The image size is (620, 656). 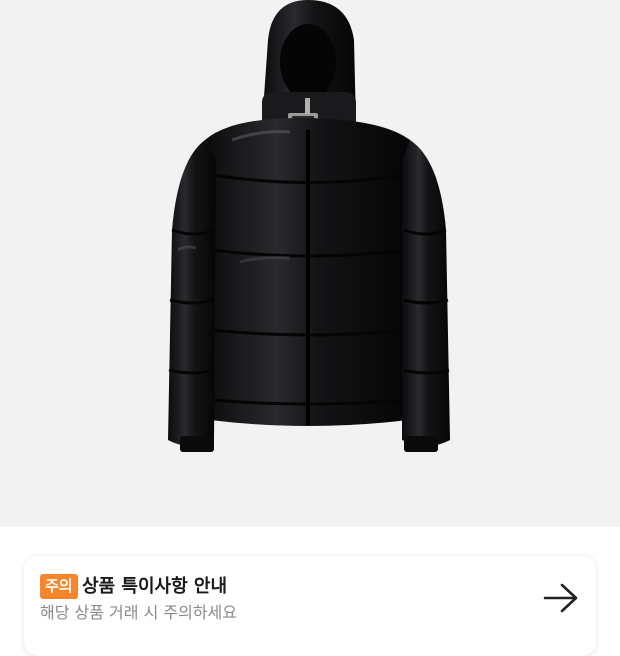 What do you see at coordinates (138, 612) in the screenshot?
I see `notice-subtitle: 해당 상품 거래 시 주의하세요` at bounding box center [138, 612].